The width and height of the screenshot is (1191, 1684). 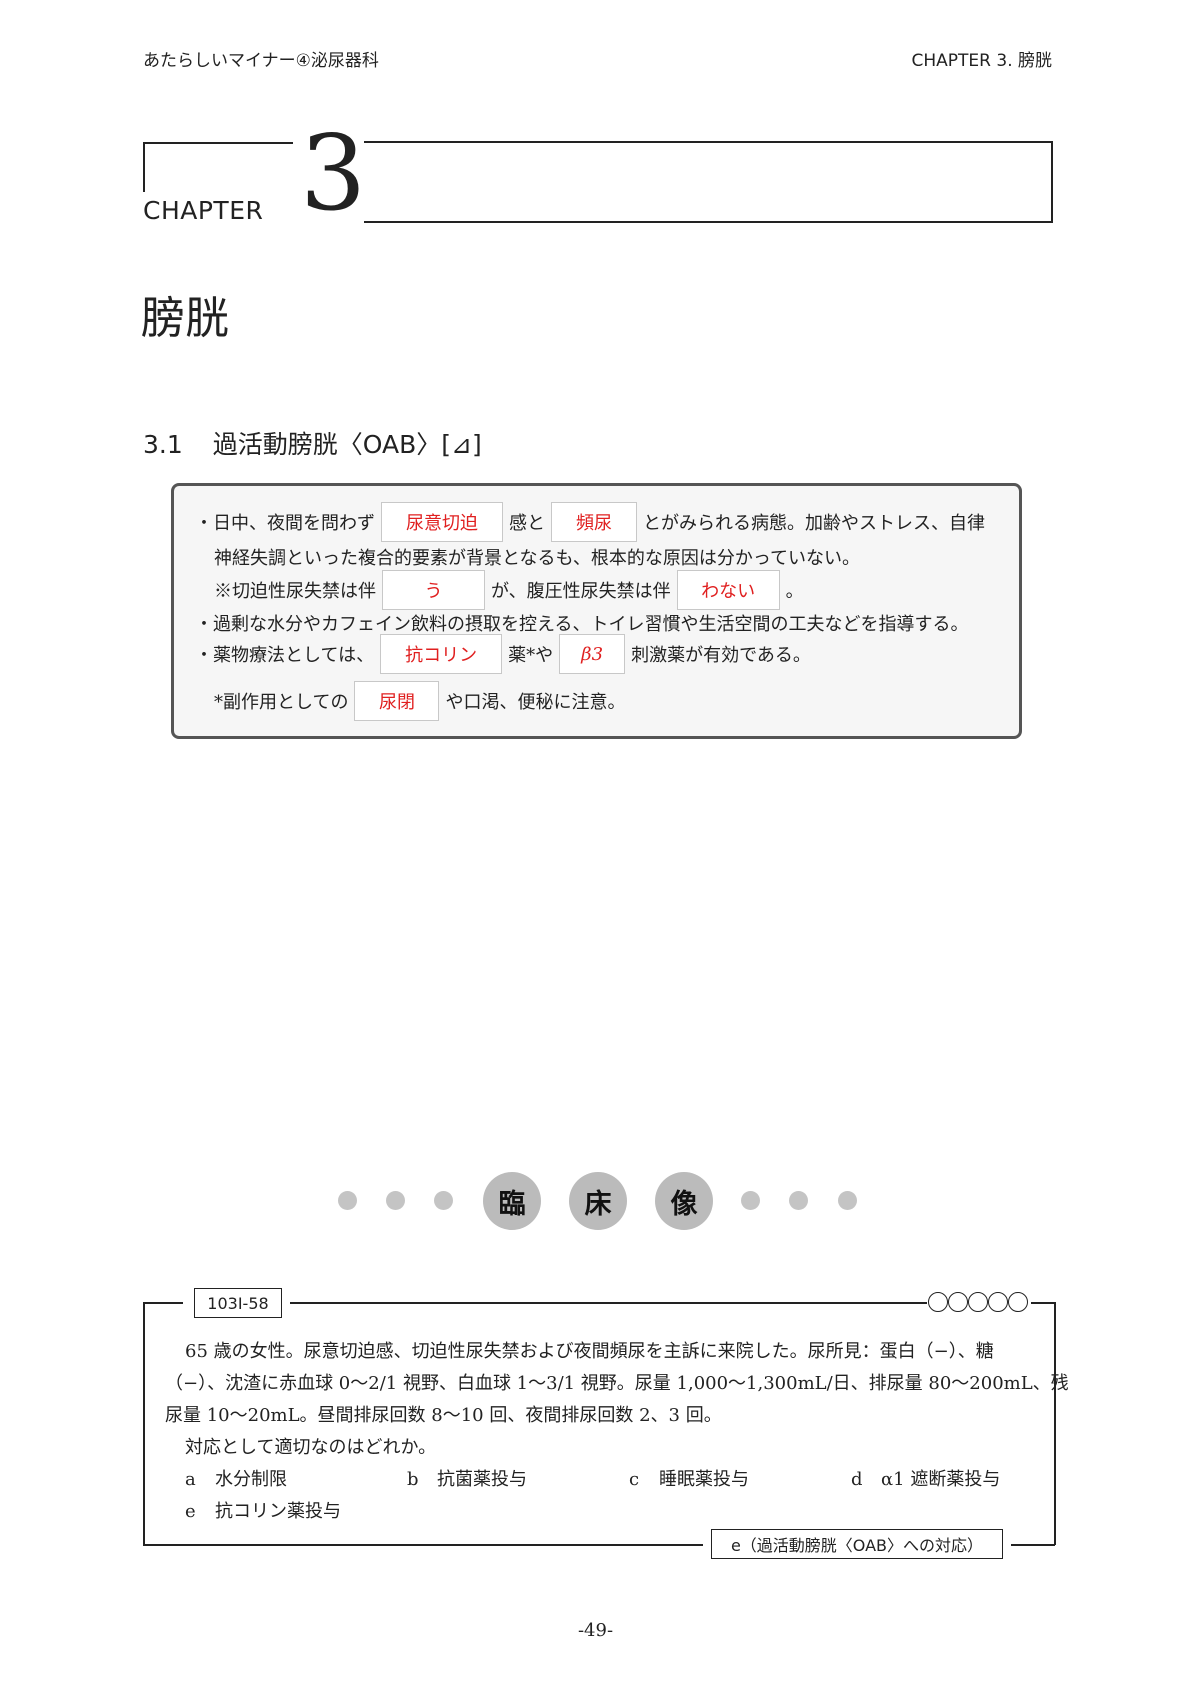 I want to click on summary-text: 。, so click(x=794, y=591).